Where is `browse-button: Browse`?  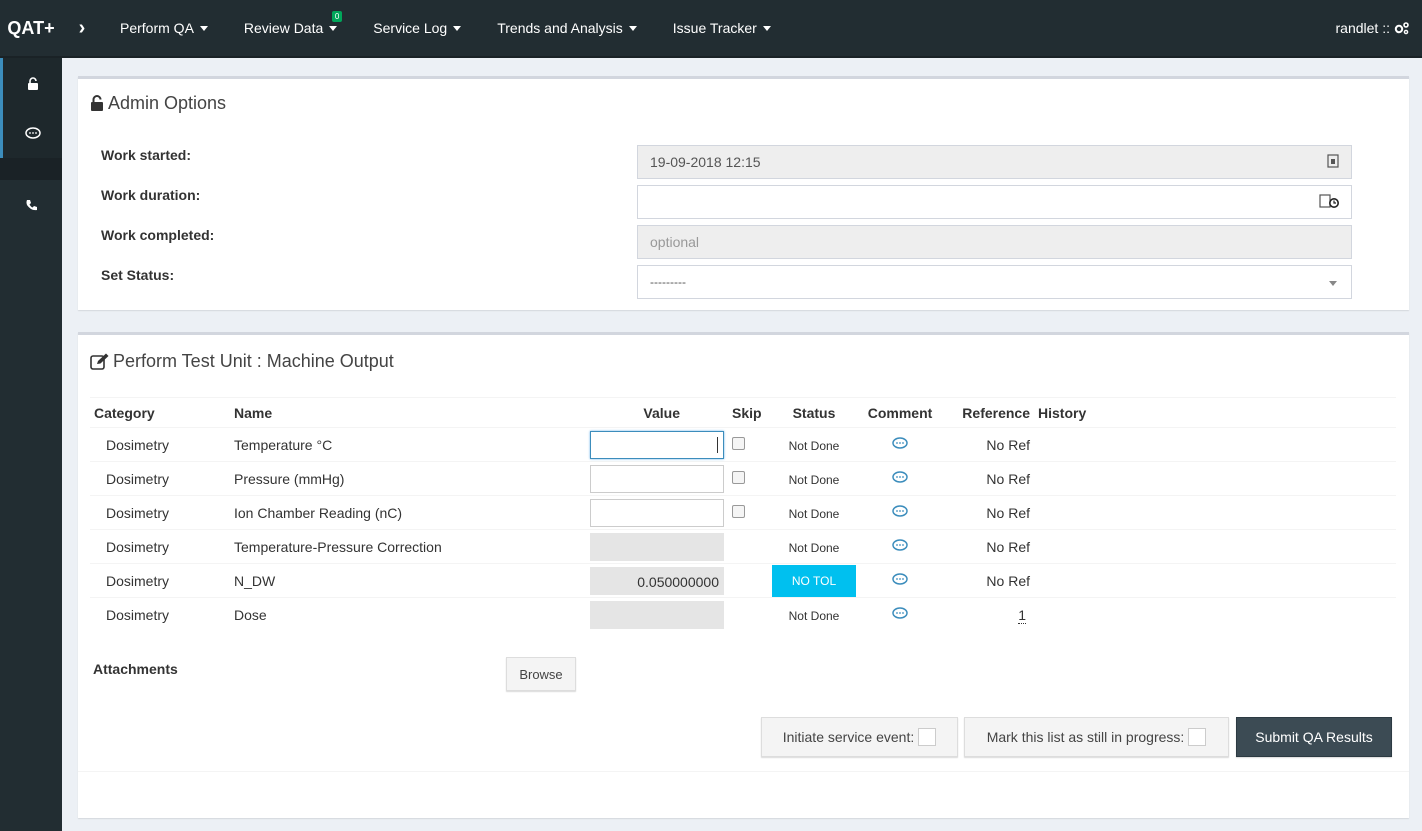
browse-button: Browse is located at coordinates (541, 674).